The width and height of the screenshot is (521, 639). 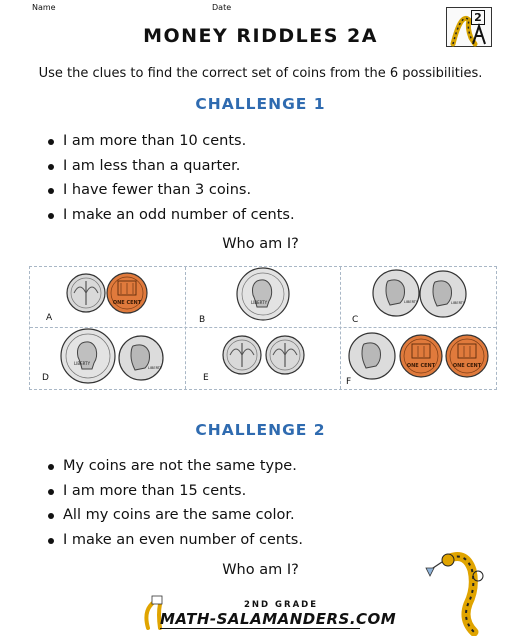 What do you see at coordinates (478, 17) in the screenshot?
I see `grade-number: 2` at bounding box center [478, 17].